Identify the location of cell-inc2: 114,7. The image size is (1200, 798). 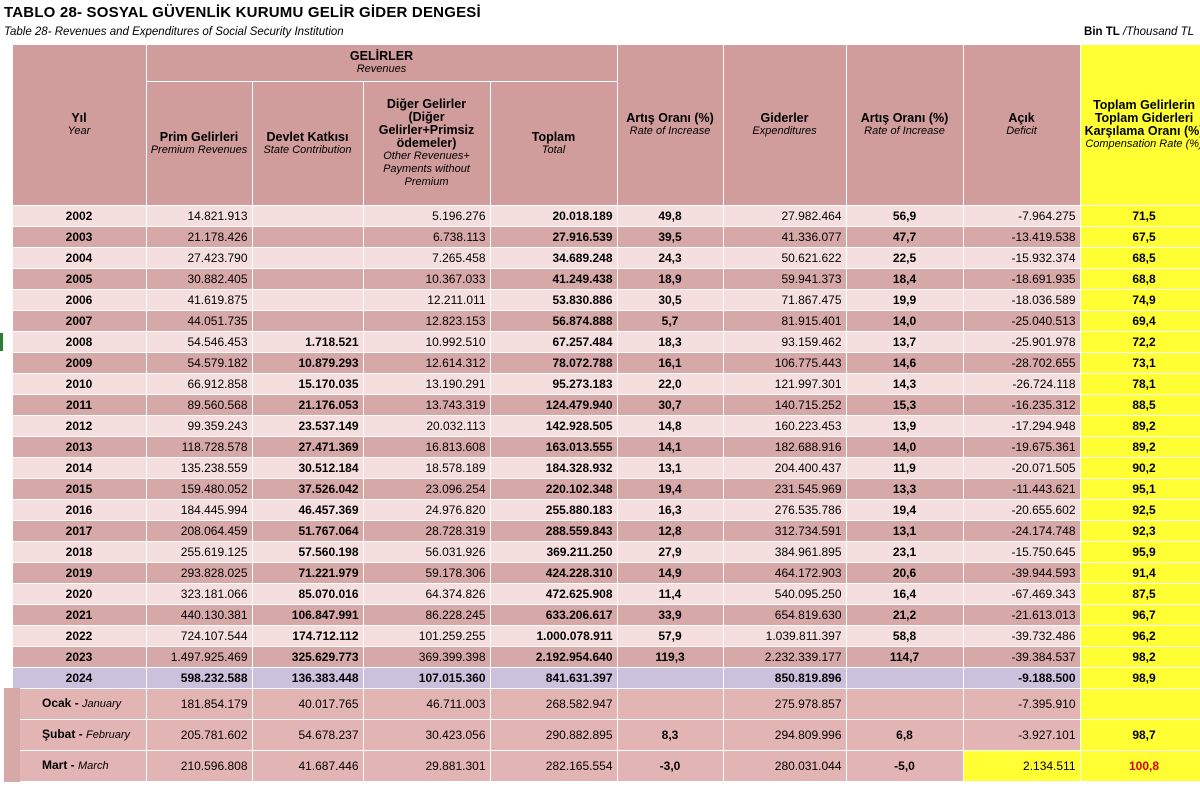
(904, 657).